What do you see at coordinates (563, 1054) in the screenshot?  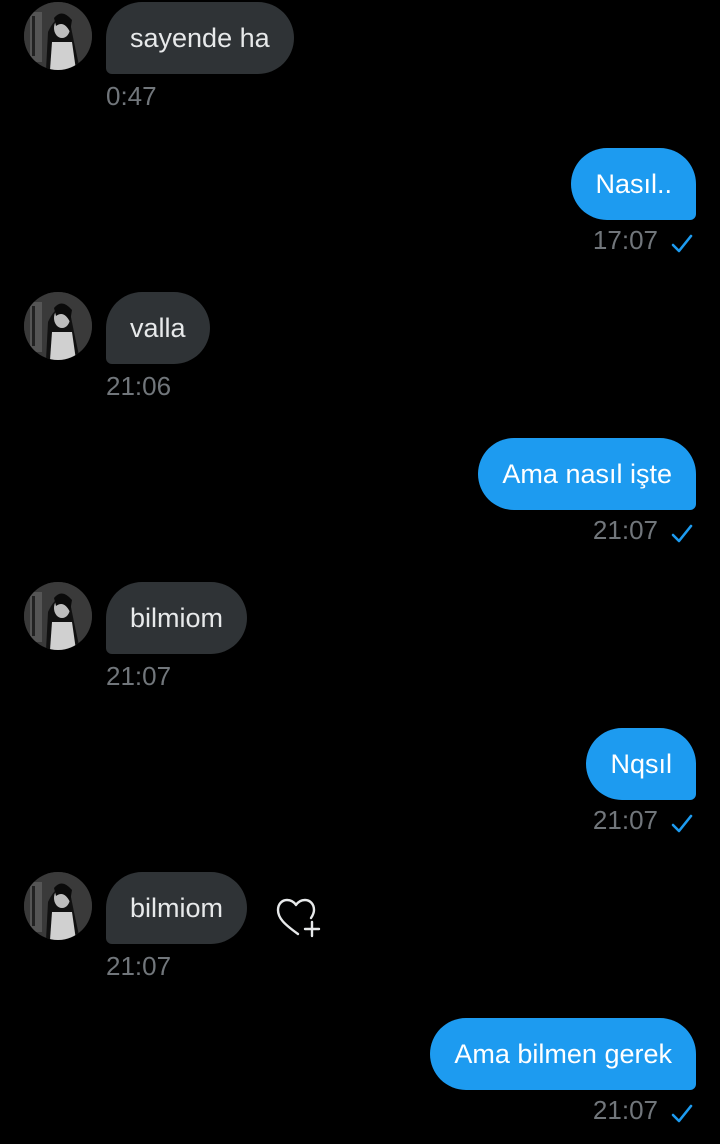 I see `message-bubble-outgoing: Ama bilmen gerek` at bounding box center [563, 1054].